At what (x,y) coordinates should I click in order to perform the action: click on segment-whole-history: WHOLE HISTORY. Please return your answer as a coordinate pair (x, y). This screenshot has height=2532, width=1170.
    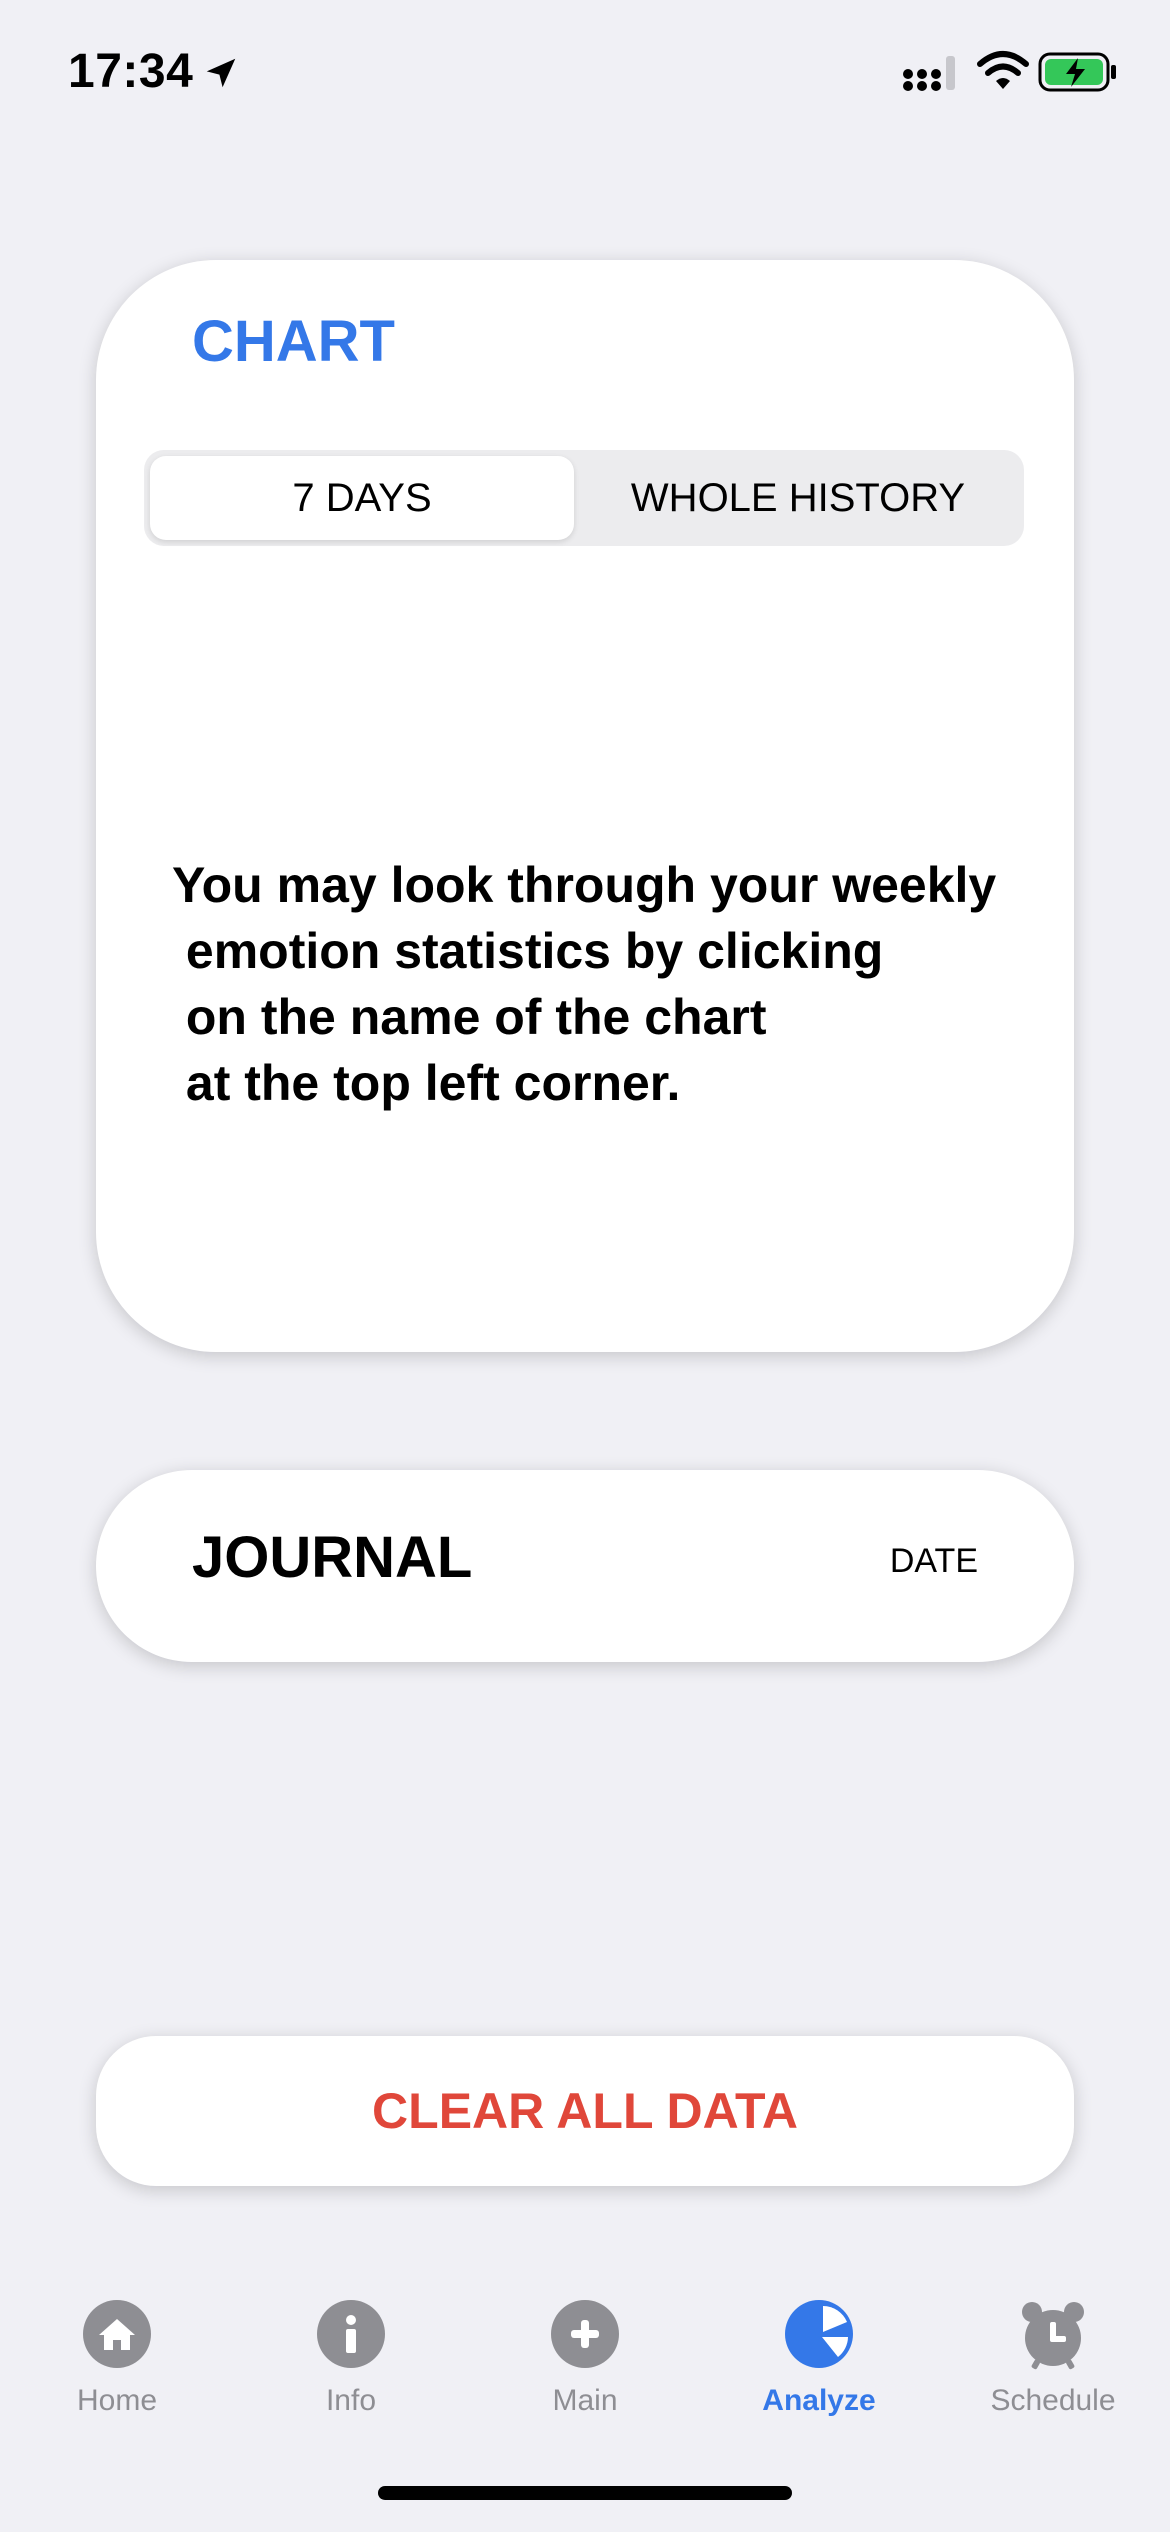
    Looking at the image, I should click on (798, 498).